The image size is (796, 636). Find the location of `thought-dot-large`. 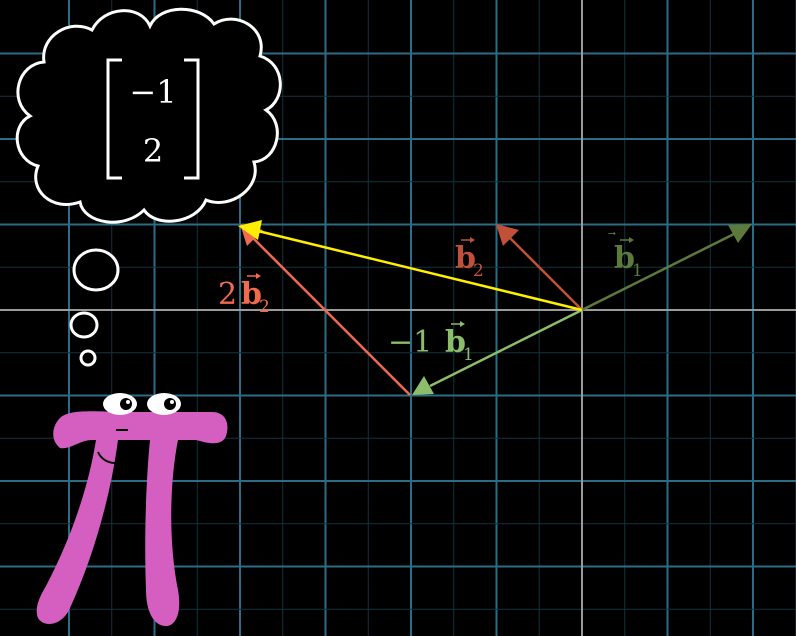

thought-dot-large is located at coordinates (96, 270).